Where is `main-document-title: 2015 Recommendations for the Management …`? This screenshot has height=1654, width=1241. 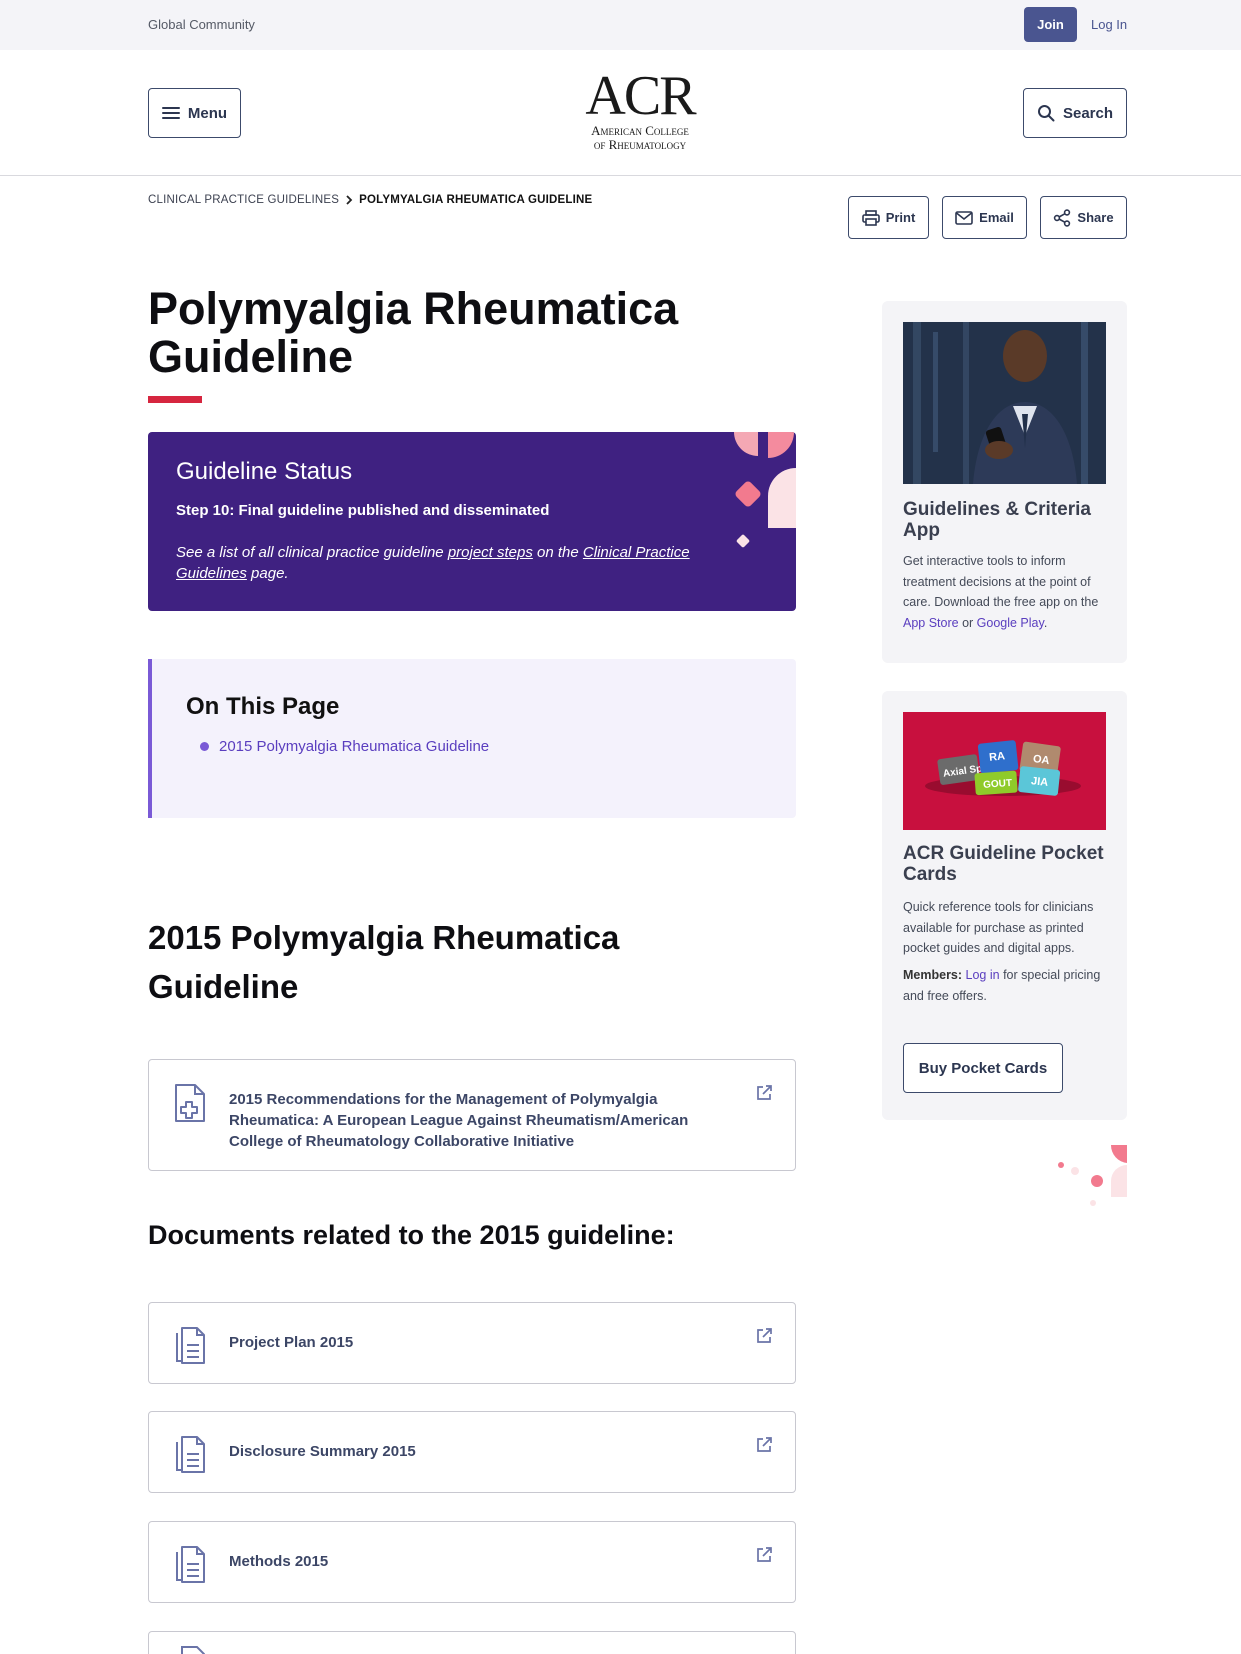
main-document-title: 2015 Recommendations for the Management … is located at coordinates (459, 1120).